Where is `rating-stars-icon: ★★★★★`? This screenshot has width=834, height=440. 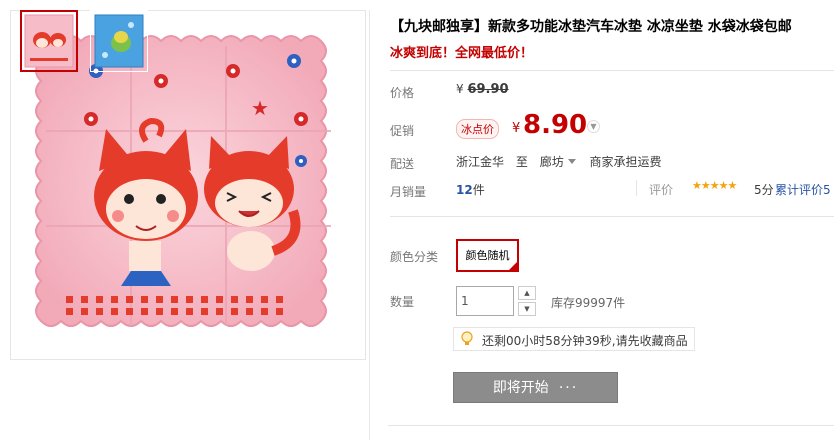
rating-stars-icon: ★★★★★ is located at coordinates (714, 185).